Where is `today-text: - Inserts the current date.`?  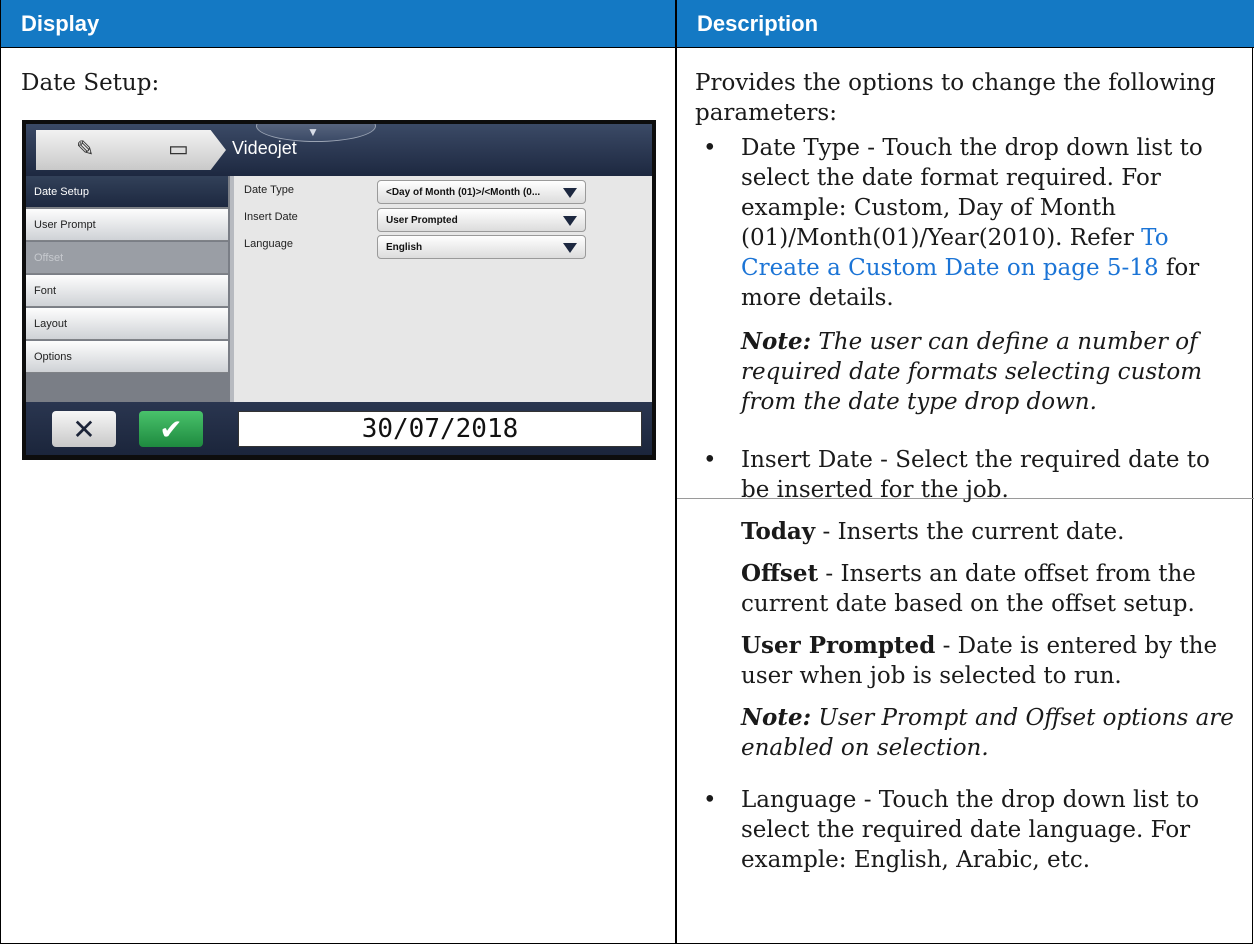
today-text: - Inserts the current date. is located at coordinates (970, 532).